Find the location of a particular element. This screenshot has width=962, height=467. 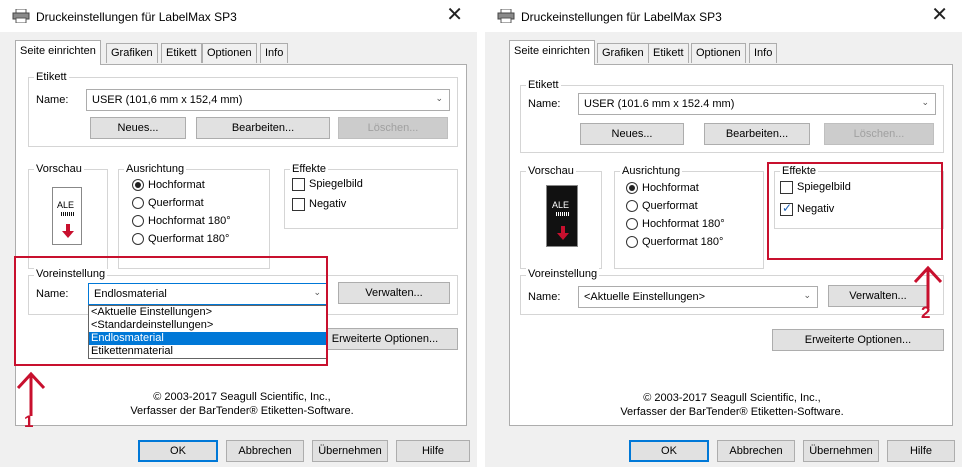

etikett-name-select: USER (101.6 mm x 152.4 mm) ⌄ is located at coordinates (757, 104).